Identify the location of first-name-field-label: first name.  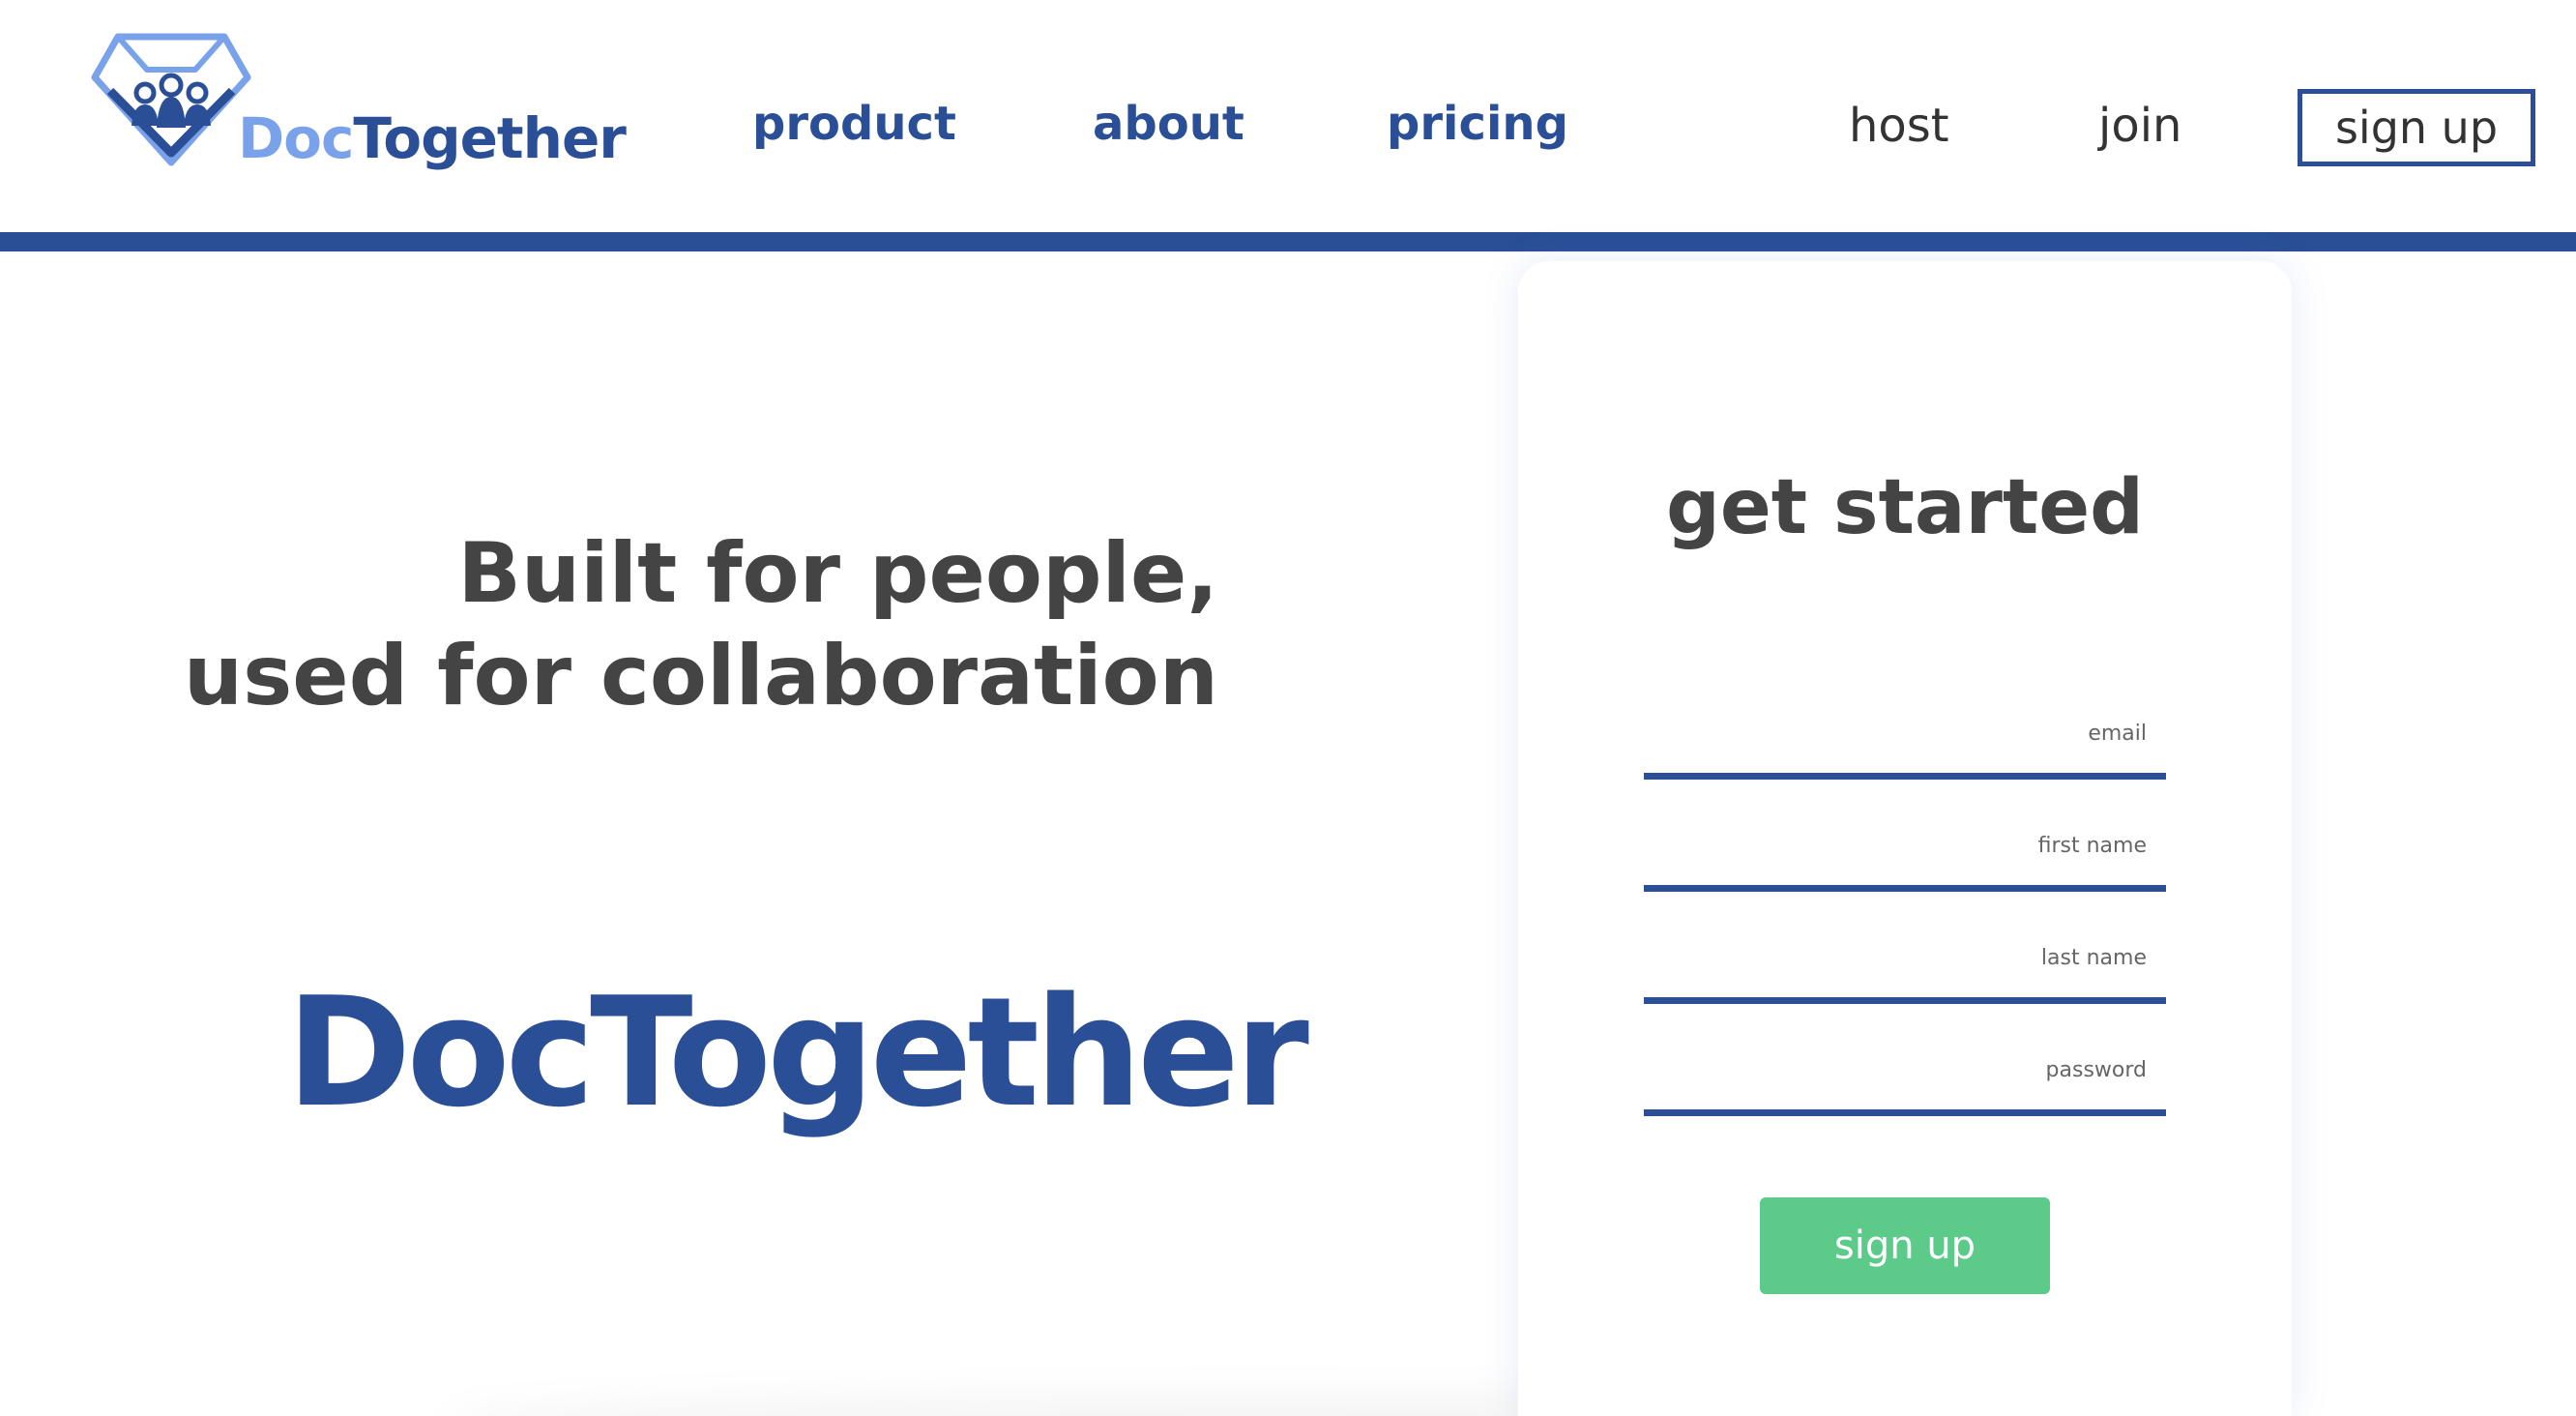
(2092, 846).